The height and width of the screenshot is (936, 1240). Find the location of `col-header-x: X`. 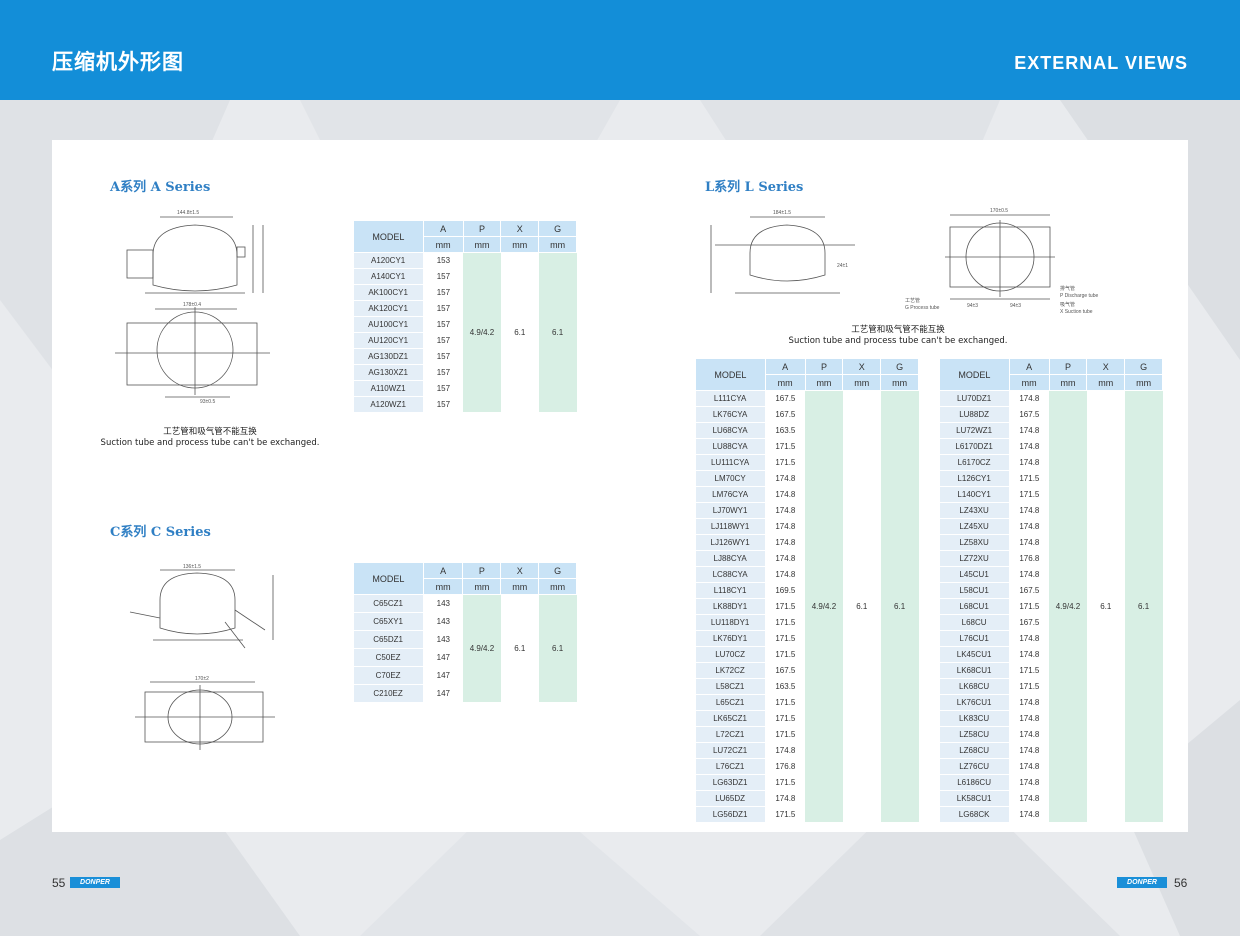

col-header-x: X is located at coordinates (1106, 366).